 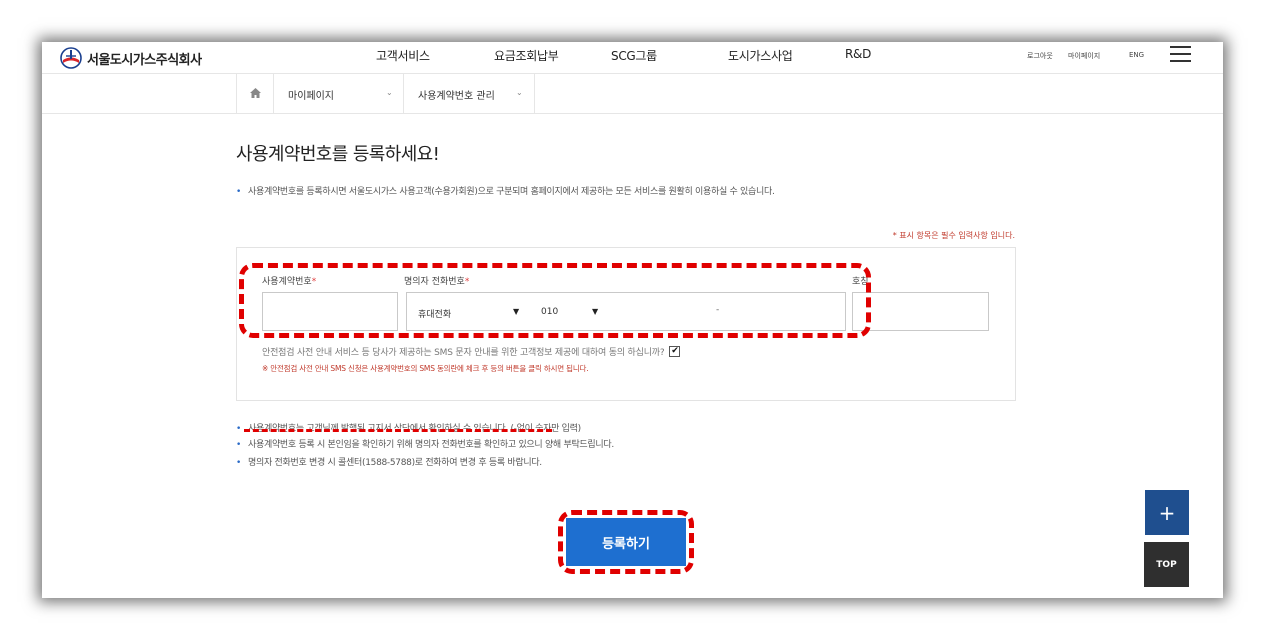 I want to click on menu-bill-payment: 요금조회납부, so click(x=526, y=55).